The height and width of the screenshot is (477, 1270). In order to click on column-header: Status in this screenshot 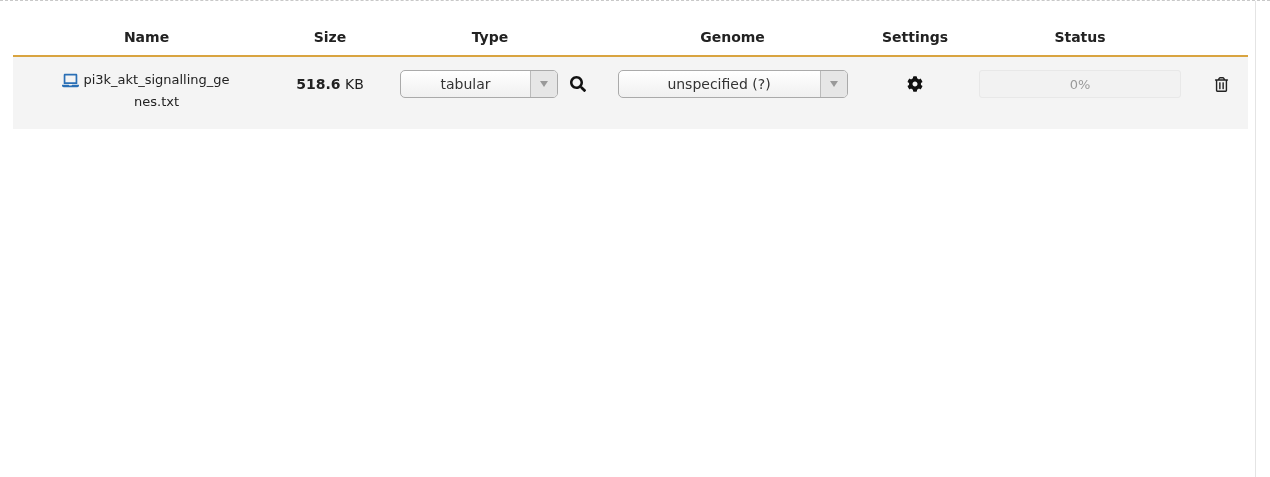, I will do `click(1080, 37)`.